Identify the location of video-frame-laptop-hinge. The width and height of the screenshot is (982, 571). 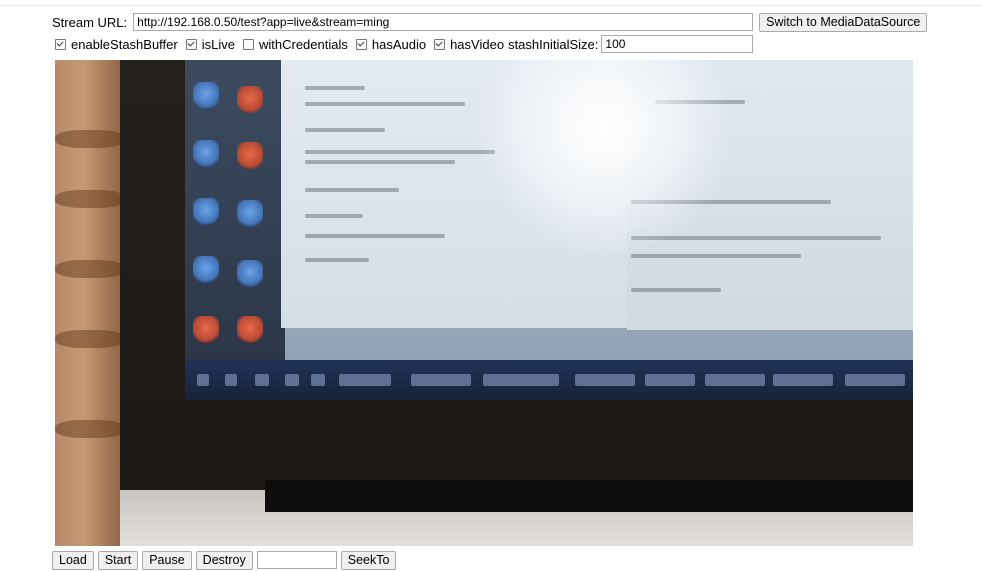
(589, 496).